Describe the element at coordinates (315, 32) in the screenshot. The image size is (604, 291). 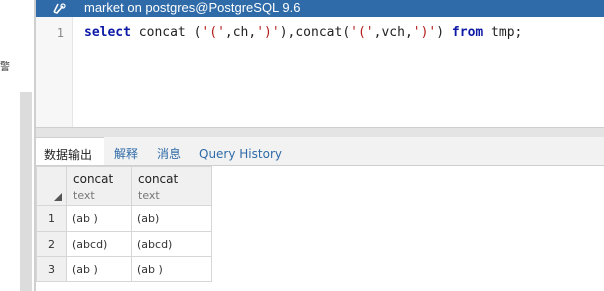
I see `code-text: ),concat(` at that location.